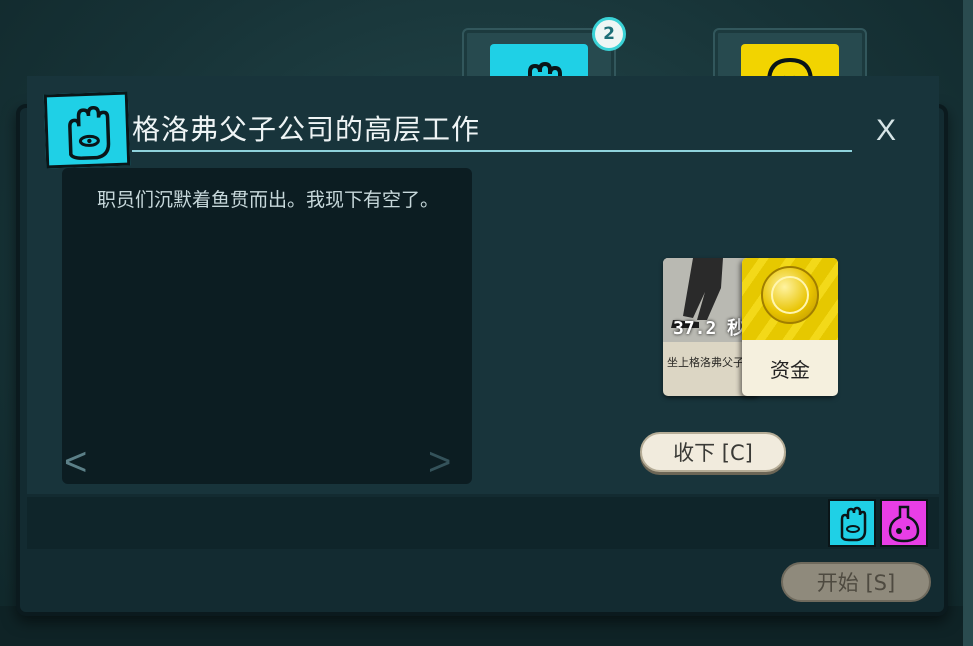  Describe the element at coordinates (75, 462) in the screenshot. I see `prev-page-button: <` at that location.